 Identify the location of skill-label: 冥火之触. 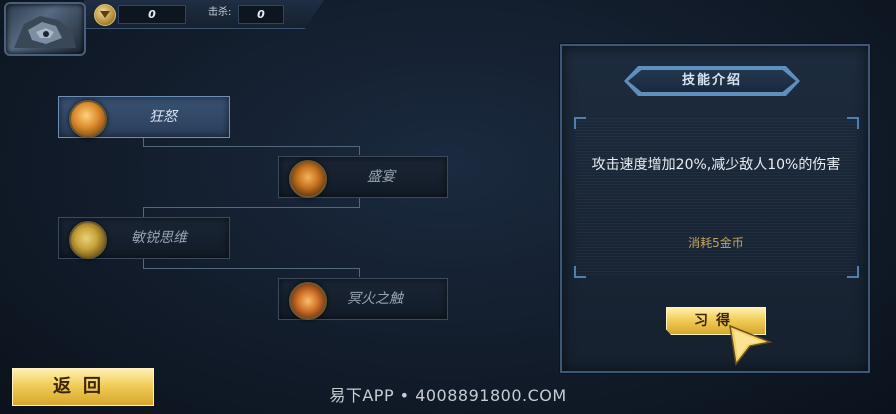
(375, 299).